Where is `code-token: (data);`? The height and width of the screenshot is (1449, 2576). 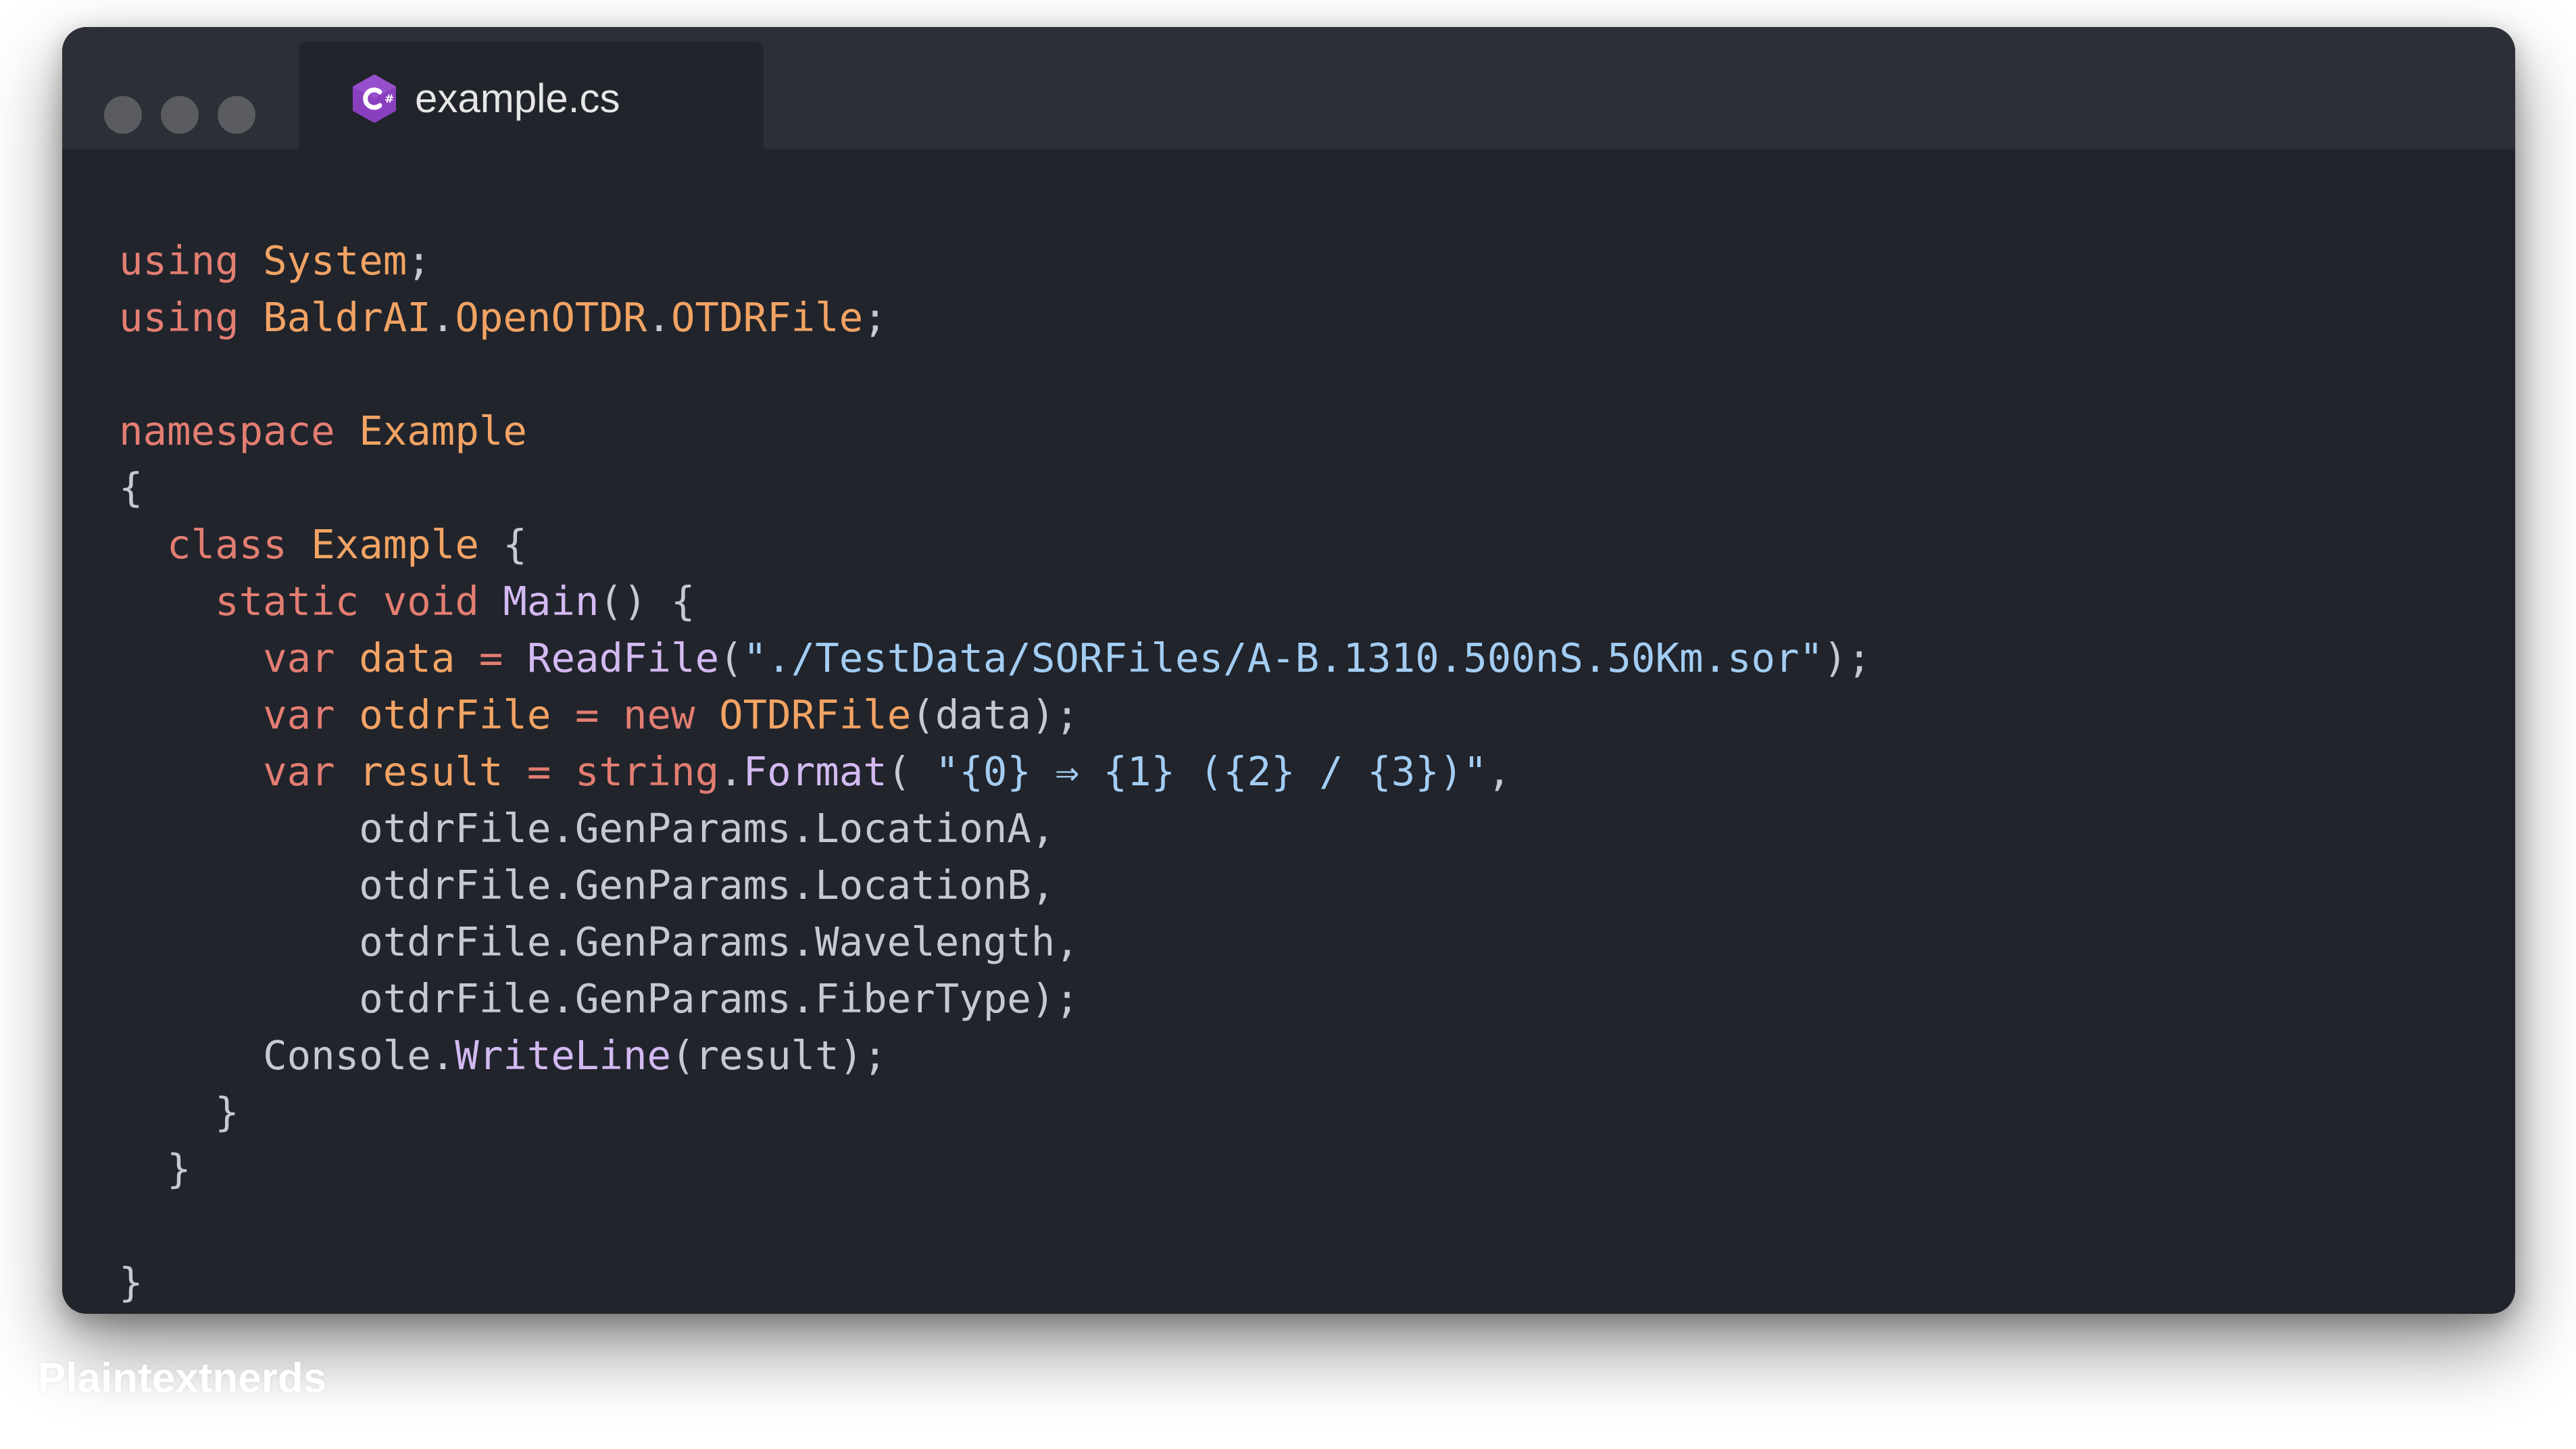 code-token: (data); is located at coordinates (995, 715).